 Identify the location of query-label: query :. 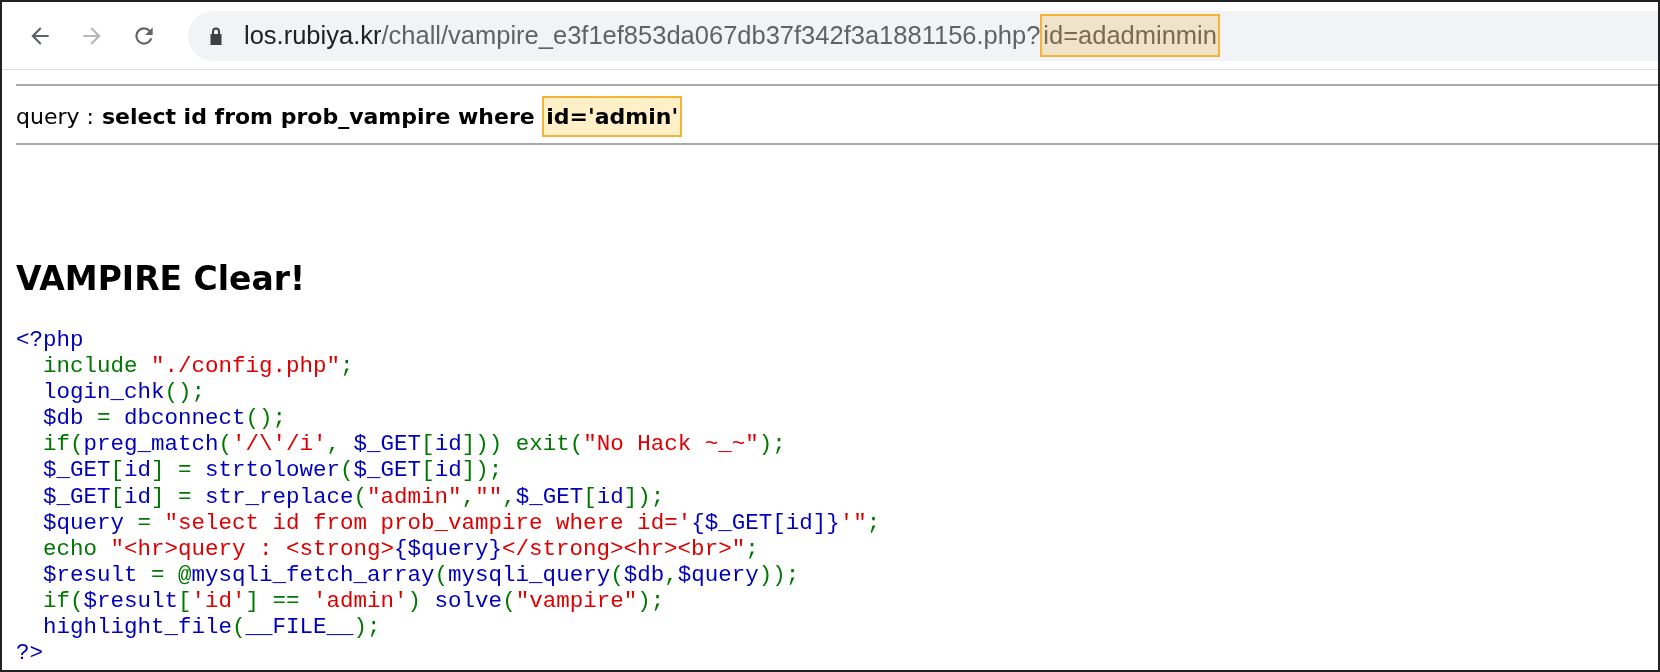
(55, 116).